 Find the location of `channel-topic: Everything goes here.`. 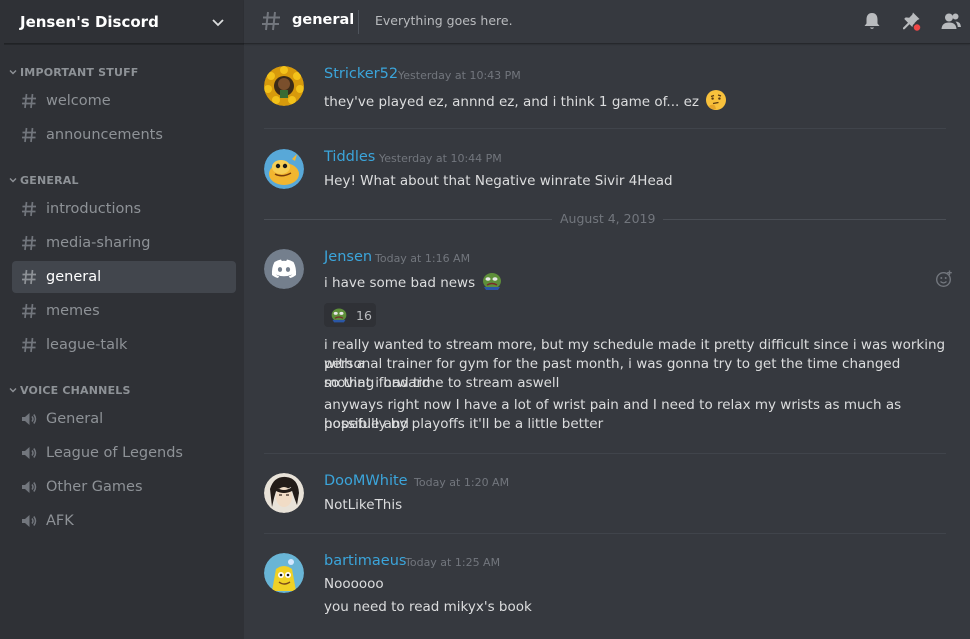

channel-topic: Everything goes here. is located at coordinates (444, 20).